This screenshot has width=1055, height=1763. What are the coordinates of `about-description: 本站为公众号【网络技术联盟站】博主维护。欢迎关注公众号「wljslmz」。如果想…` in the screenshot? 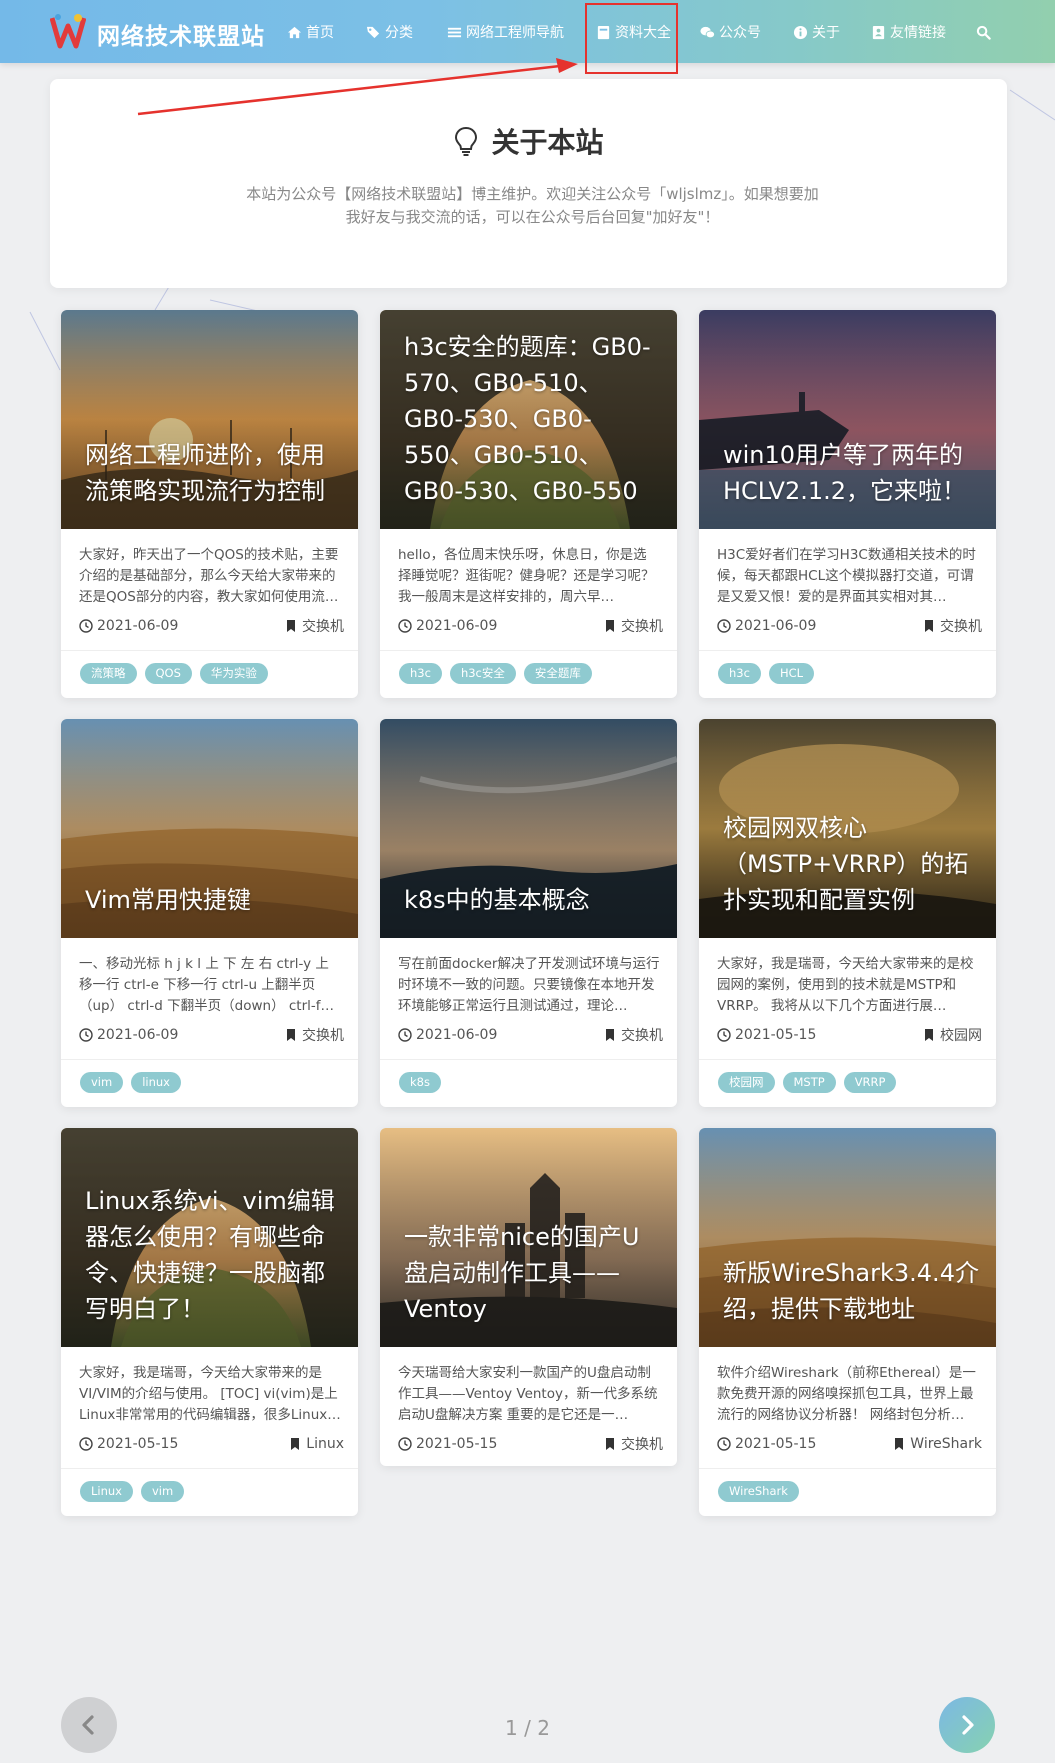 It's located at (532, 205).